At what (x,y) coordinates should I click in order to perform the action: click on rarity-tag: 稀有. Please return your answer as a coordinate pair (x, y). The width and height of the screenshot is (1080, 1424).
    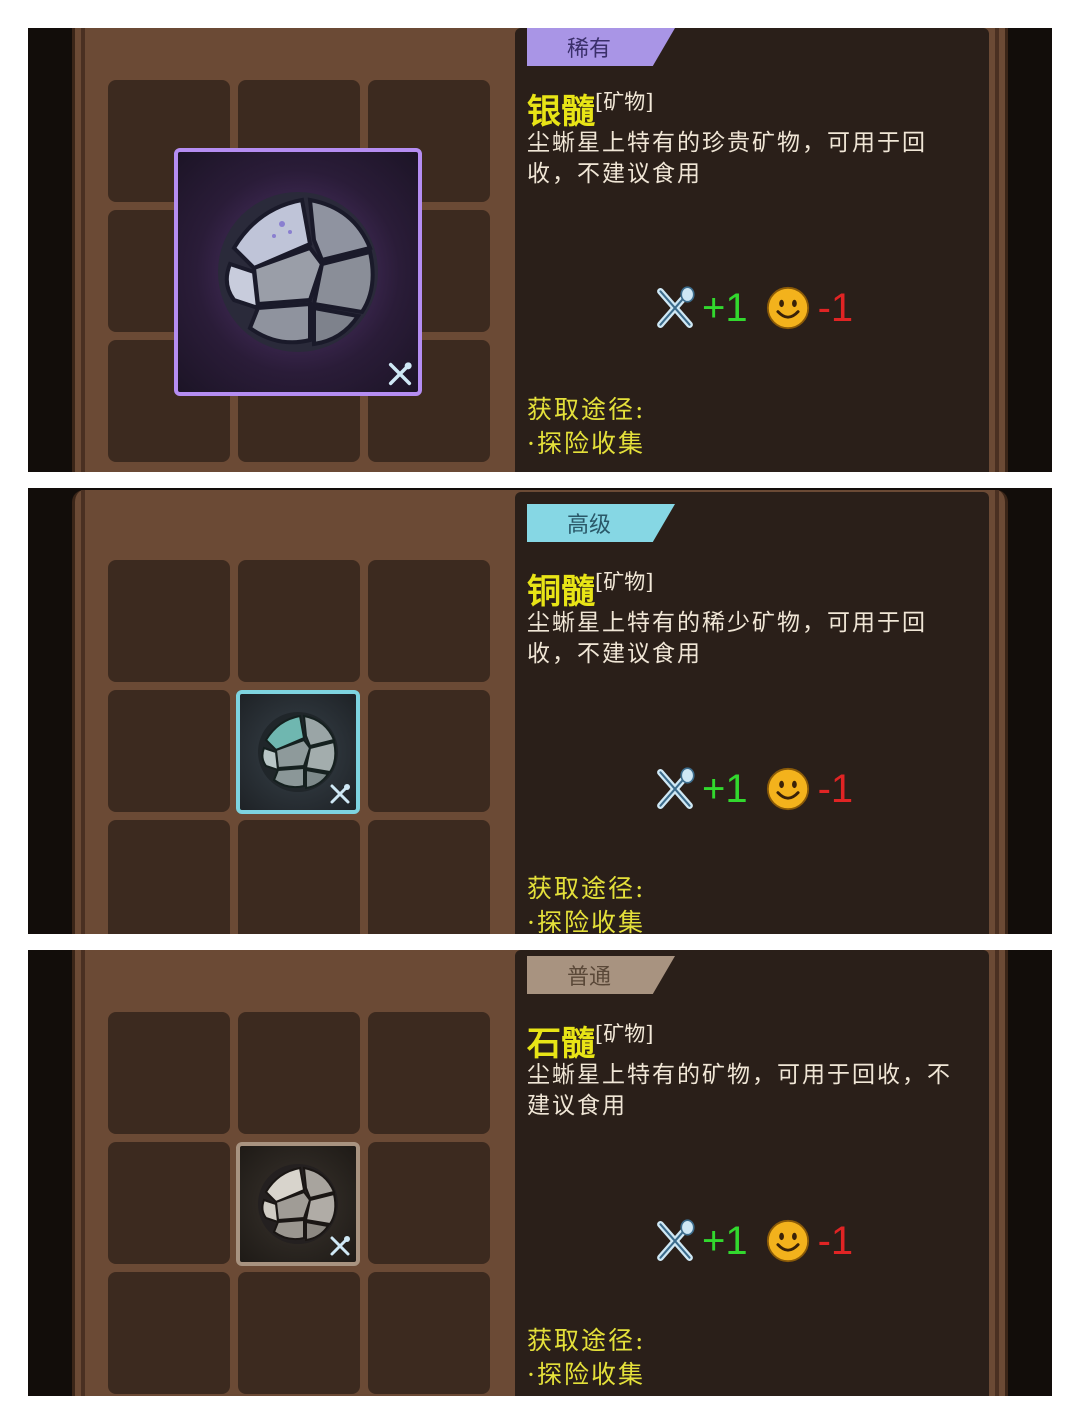
    Looking at the image, I should click on (601, 47).